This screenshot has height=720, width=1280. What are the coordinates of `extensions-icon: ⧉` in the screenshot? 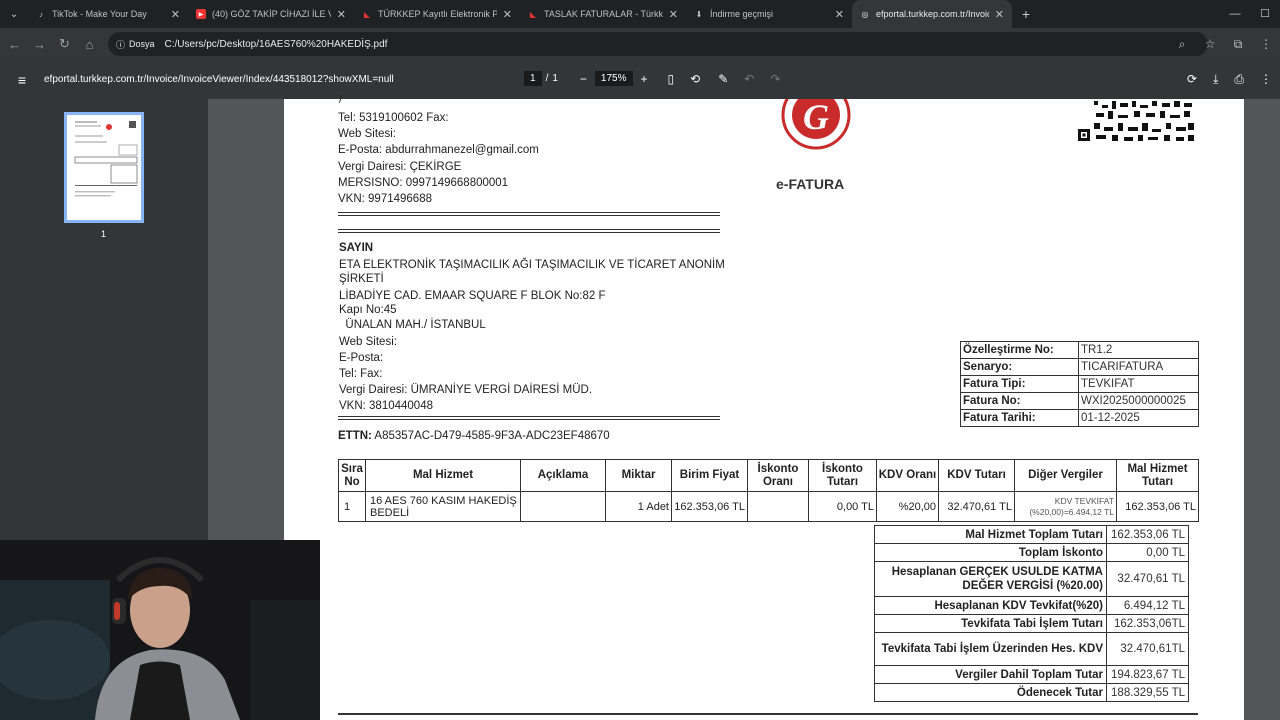 It's located at (1238, 44).